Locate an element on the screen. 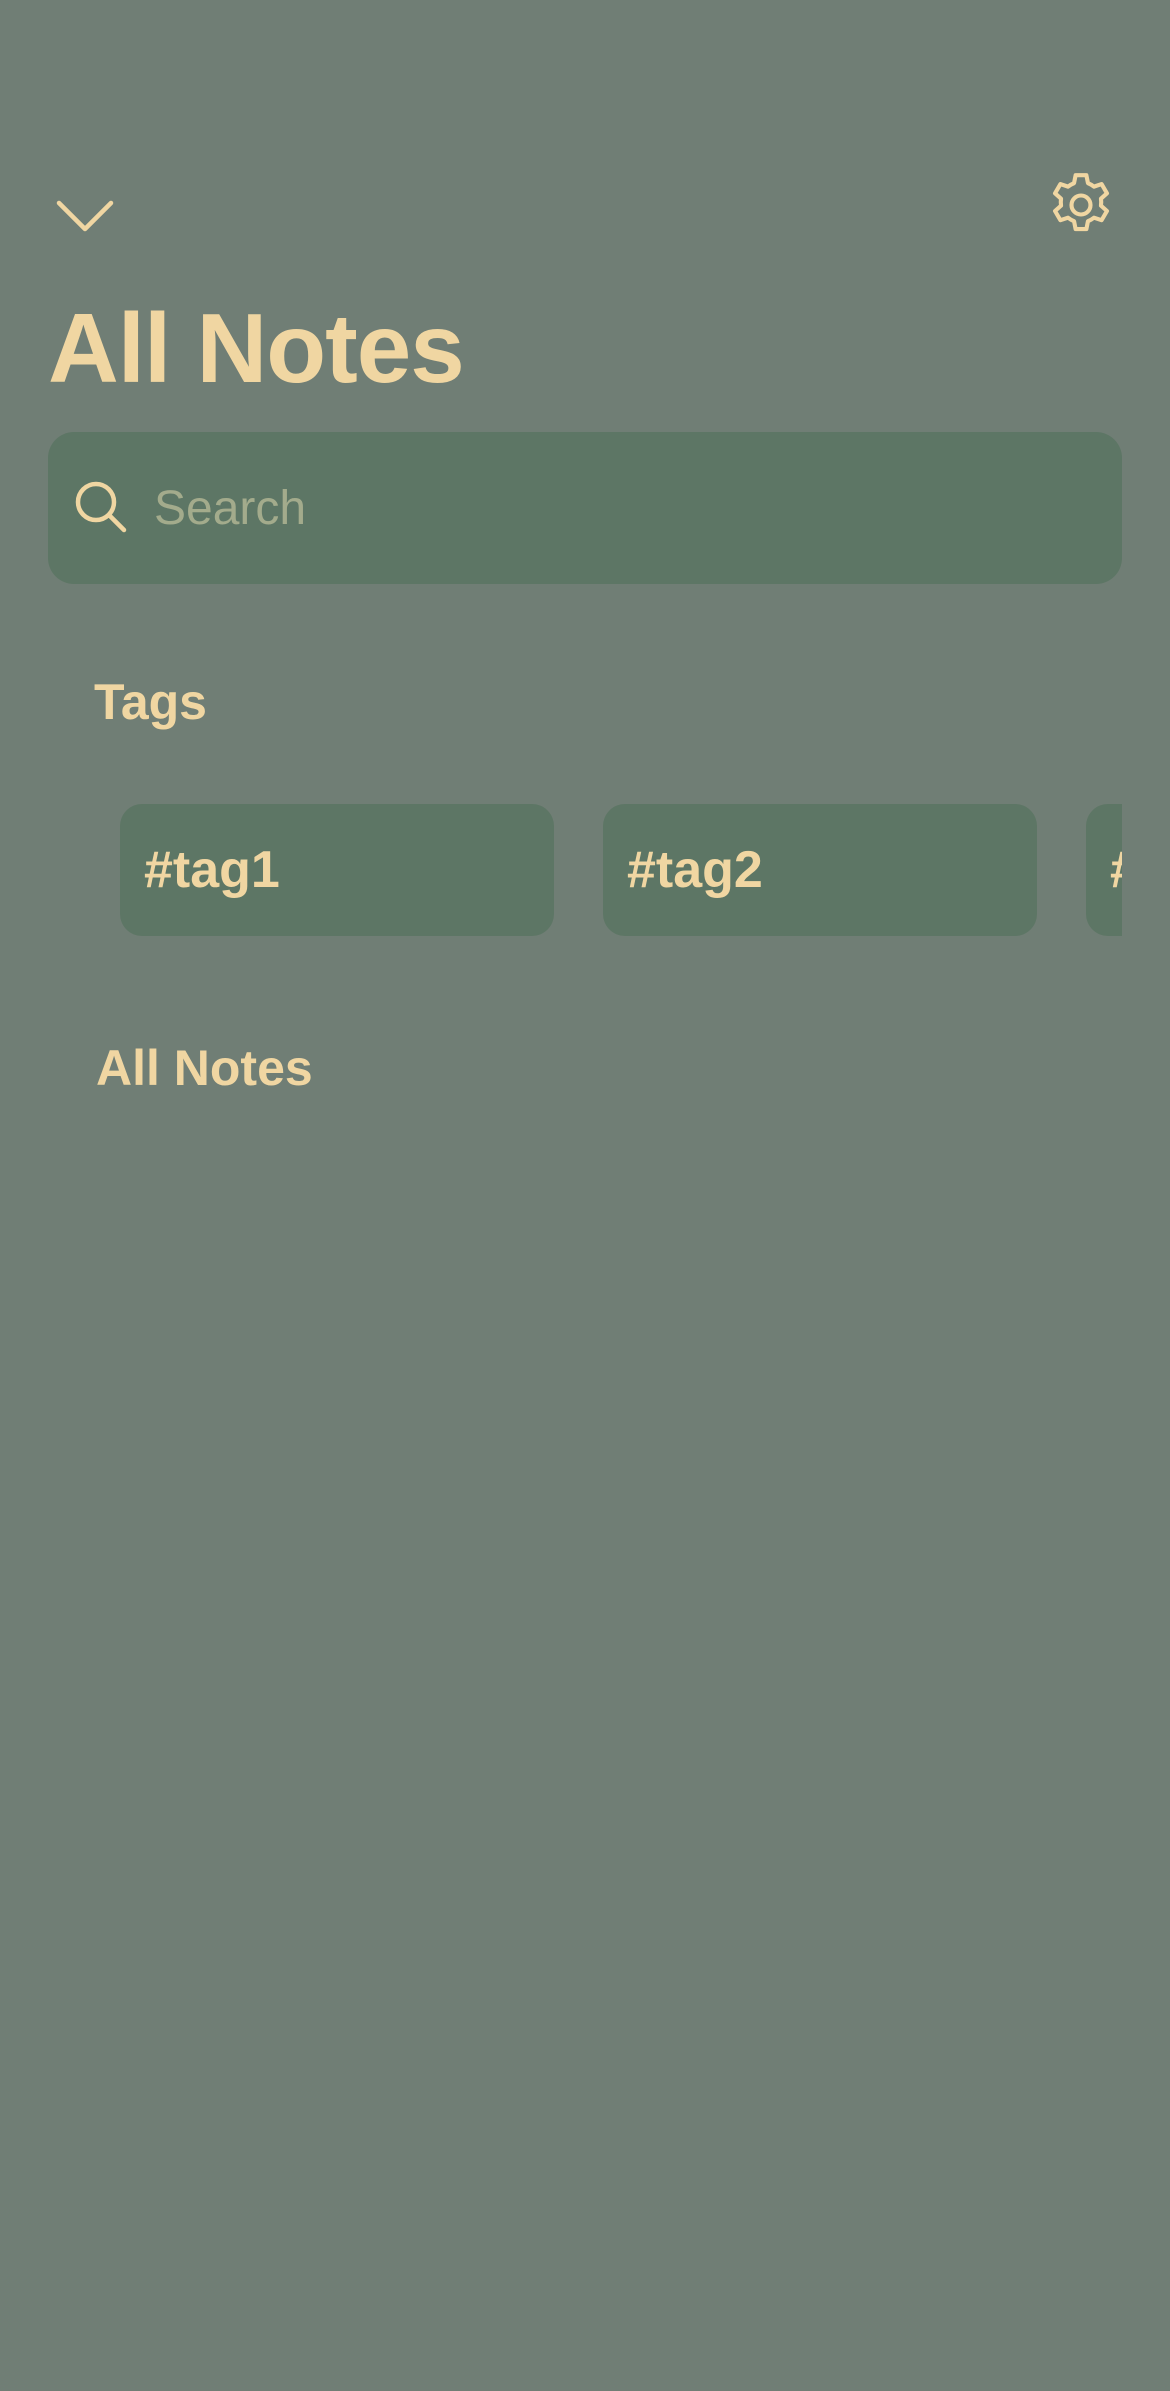 The height and width of the screenshot is (2391, 1170). gear-icon is located at coordinates (1081, 202).